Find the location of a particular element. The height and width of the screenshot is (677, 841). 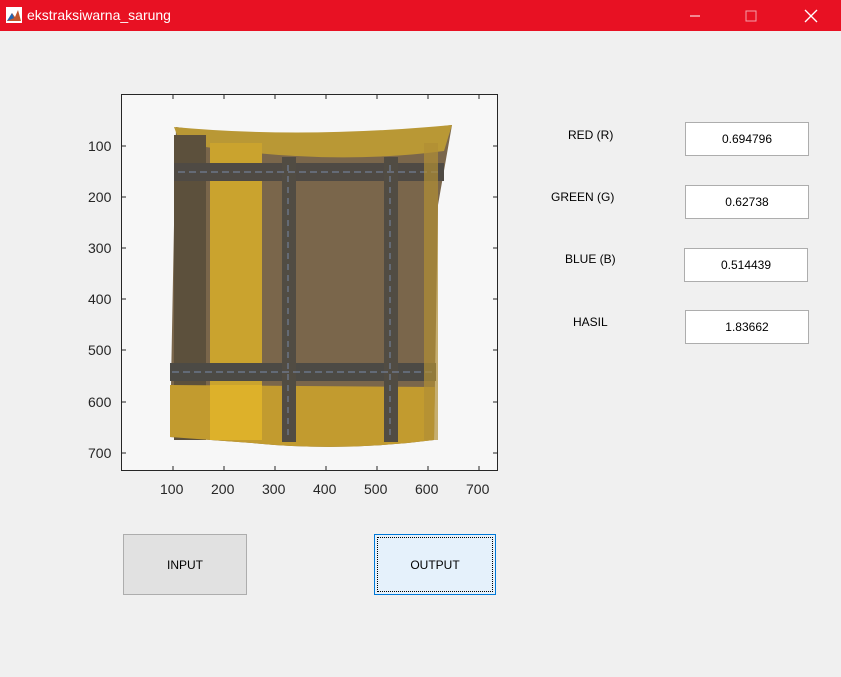

minimize-button is located at coordinates (695, 15).